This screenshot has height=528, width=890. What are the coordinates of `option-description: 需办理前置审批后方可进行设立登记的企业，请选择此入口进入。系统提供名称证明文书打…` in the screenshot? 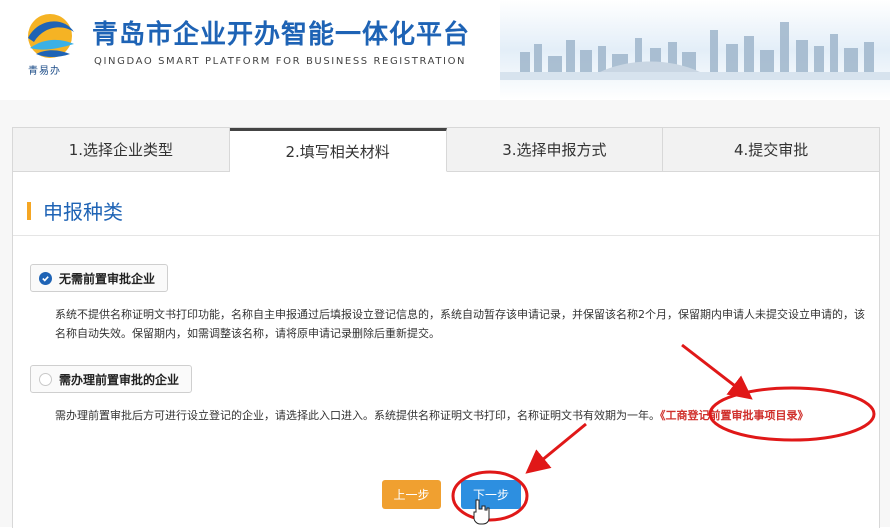 It's located at (465, 415).